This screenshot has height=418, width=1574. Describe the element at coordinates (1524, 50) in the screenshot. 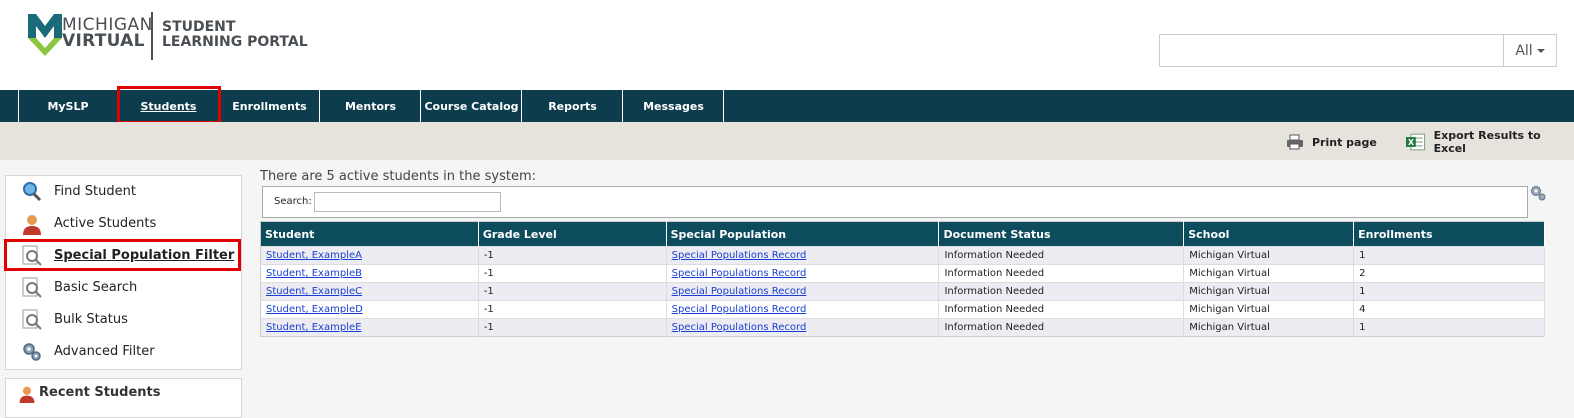

I see `search-scope-label: All` at that location.